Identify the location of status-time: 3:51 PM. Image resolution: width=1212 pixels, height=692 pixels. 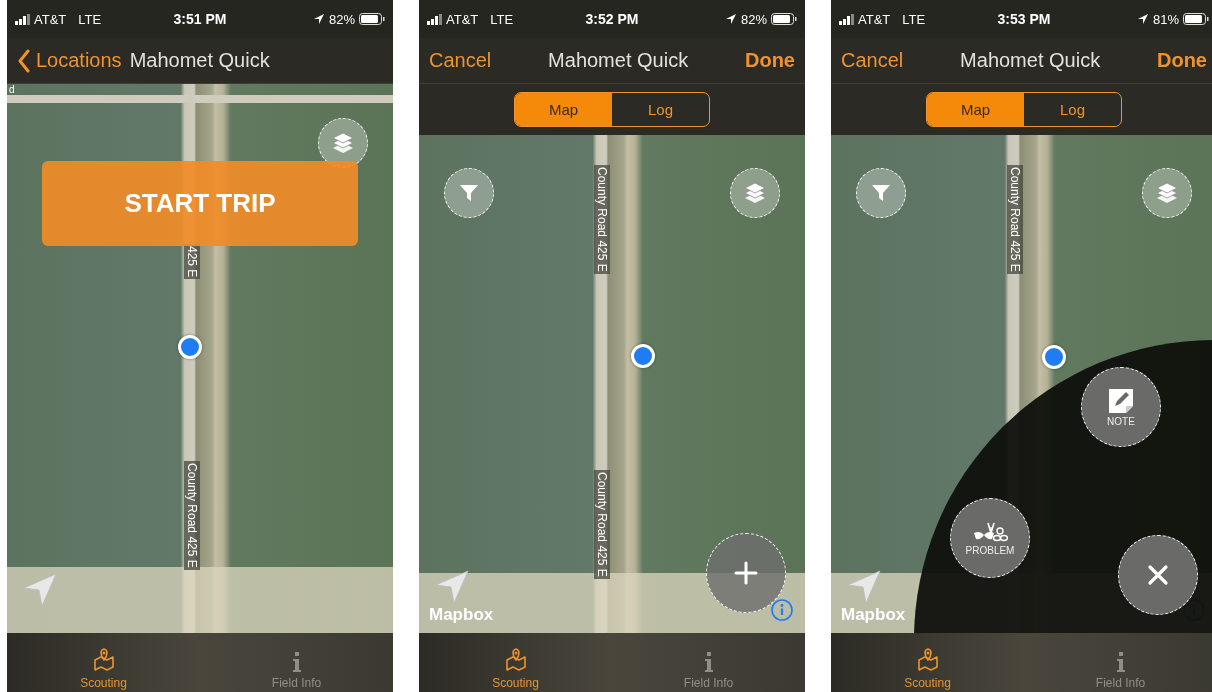
(200, 19).